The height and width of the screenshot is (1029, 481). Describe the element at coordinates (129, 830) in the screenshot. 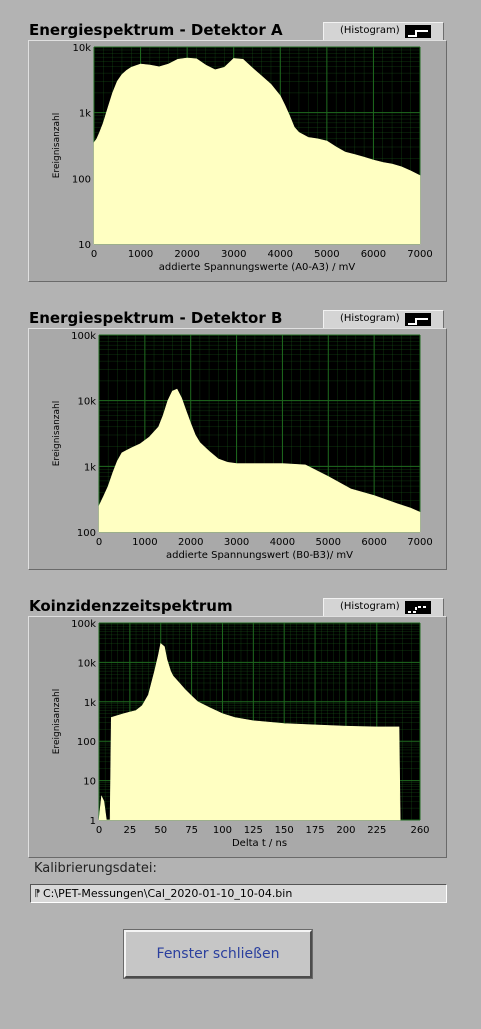

I see `x-tick-label: 25` at that location.